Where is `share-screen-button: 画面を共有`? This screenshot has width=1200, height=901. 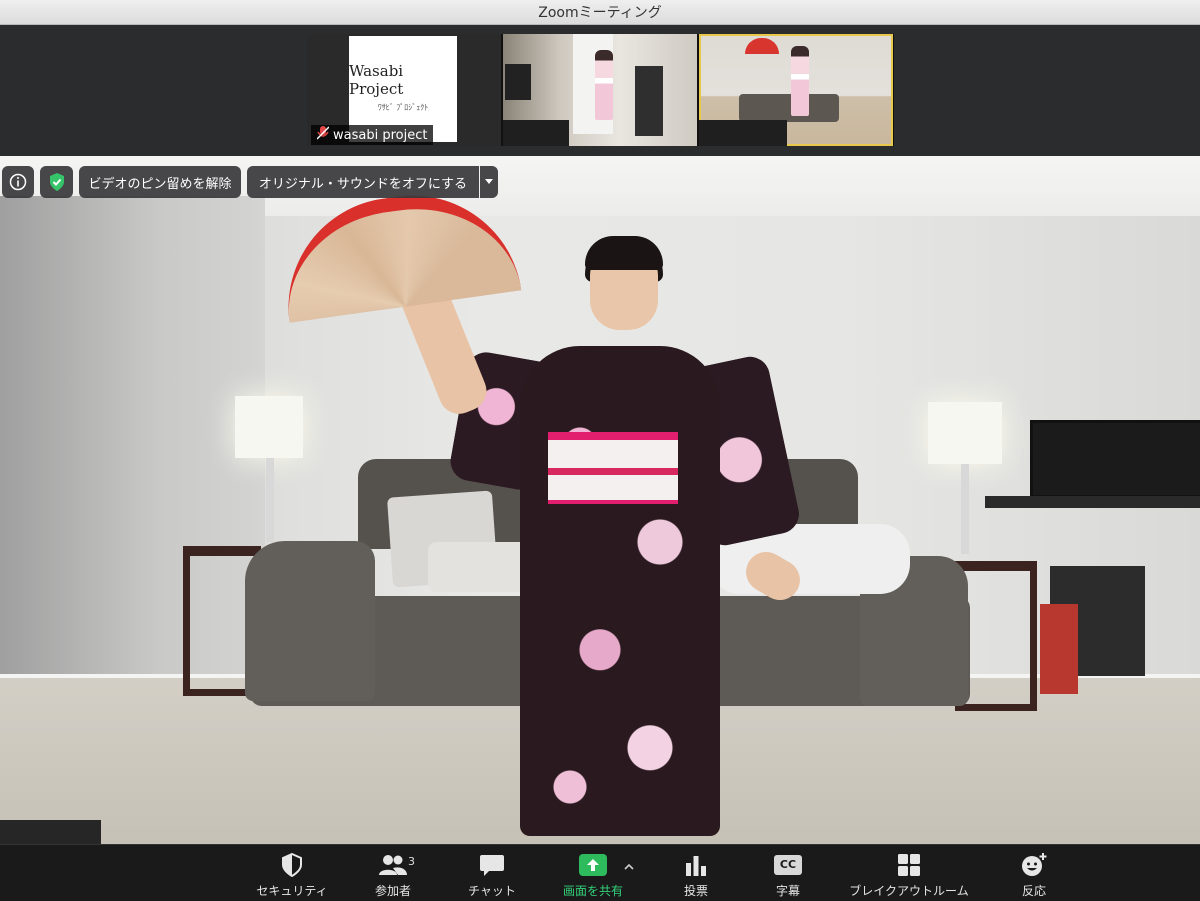
share-screen-button: 画面を共有 is located at coordinates (593, 875).